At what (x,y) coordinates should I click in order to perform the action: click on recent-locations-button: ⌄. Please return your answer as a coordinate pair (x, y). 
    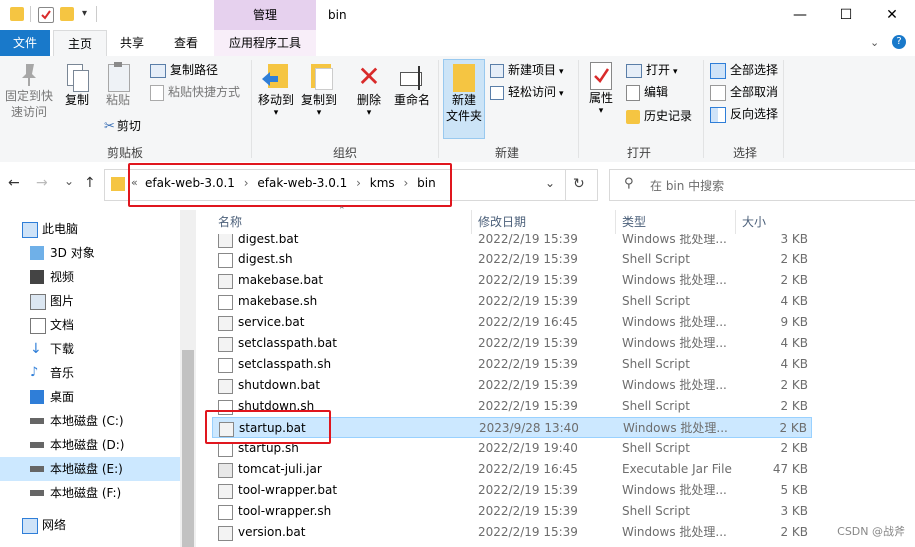
    Looking at the image, I should click on (69, 181).